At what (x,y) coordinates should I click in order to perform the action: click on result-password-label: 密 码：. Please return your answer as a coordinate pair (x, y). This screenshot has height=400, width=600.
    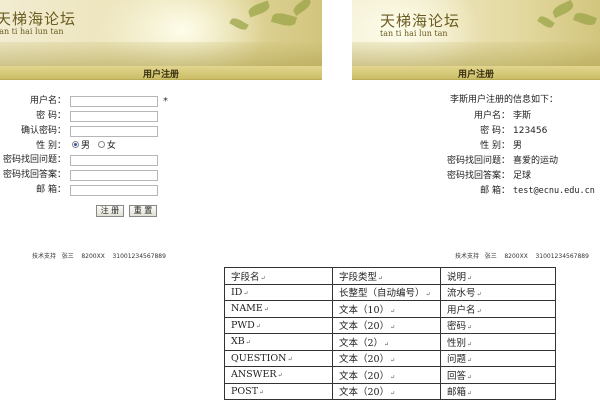
    Looking at the image, I should click on (495, 131).